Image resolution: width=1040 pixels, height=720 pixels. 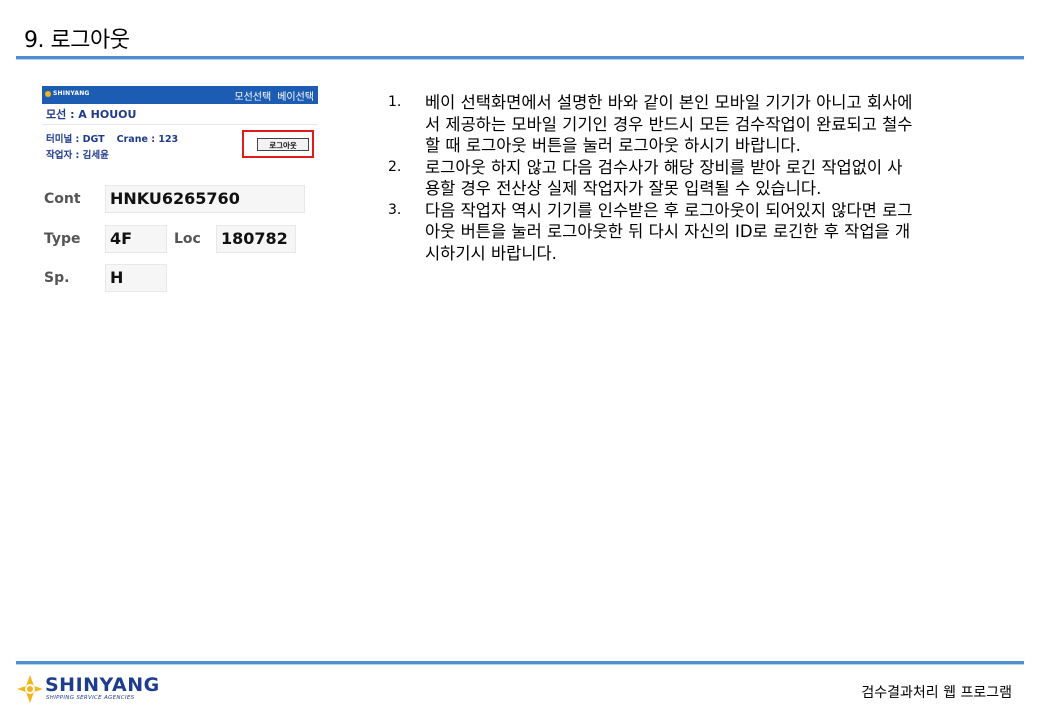 I want to click on loc-field: 180782, so click(x=256, y=239).